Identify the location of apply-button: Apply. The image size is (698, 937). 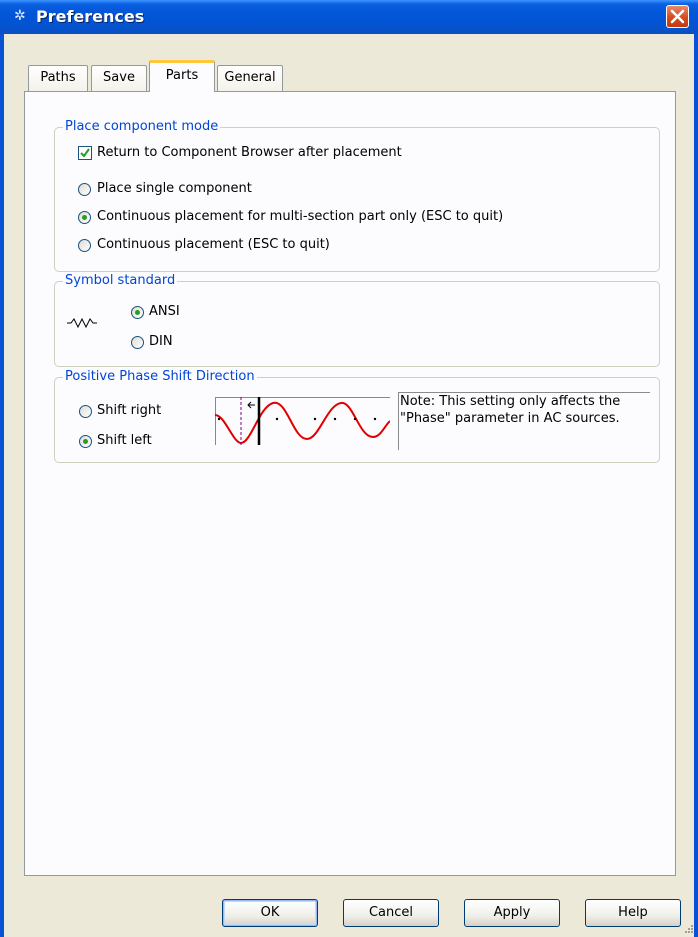
(512, 913).